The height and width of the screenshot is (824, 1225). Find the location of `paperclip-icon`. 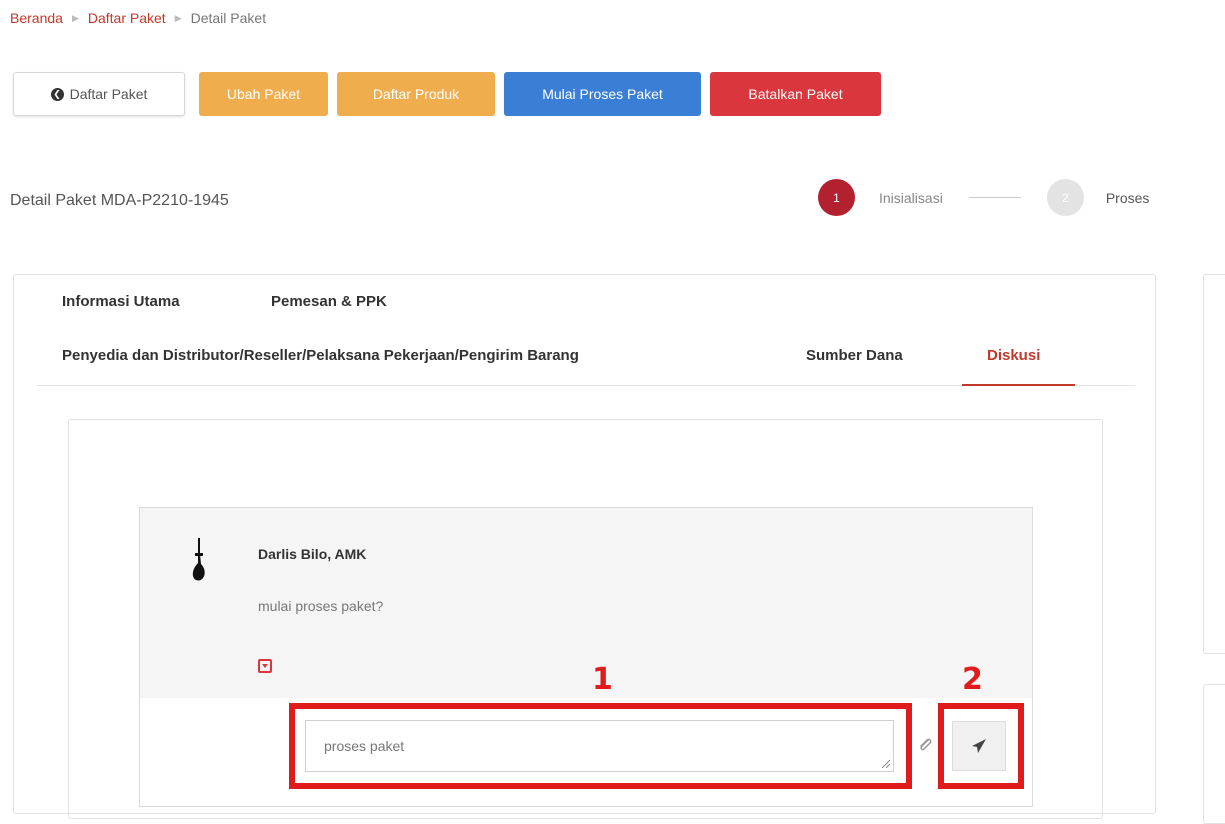

paperclip-icon is located at coordinates (925, 745).